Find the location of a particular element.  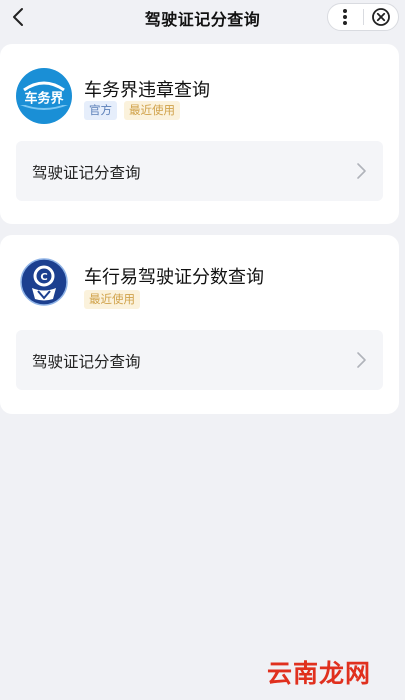

chexingyi-logo: C is located at coordinates (44, 282).